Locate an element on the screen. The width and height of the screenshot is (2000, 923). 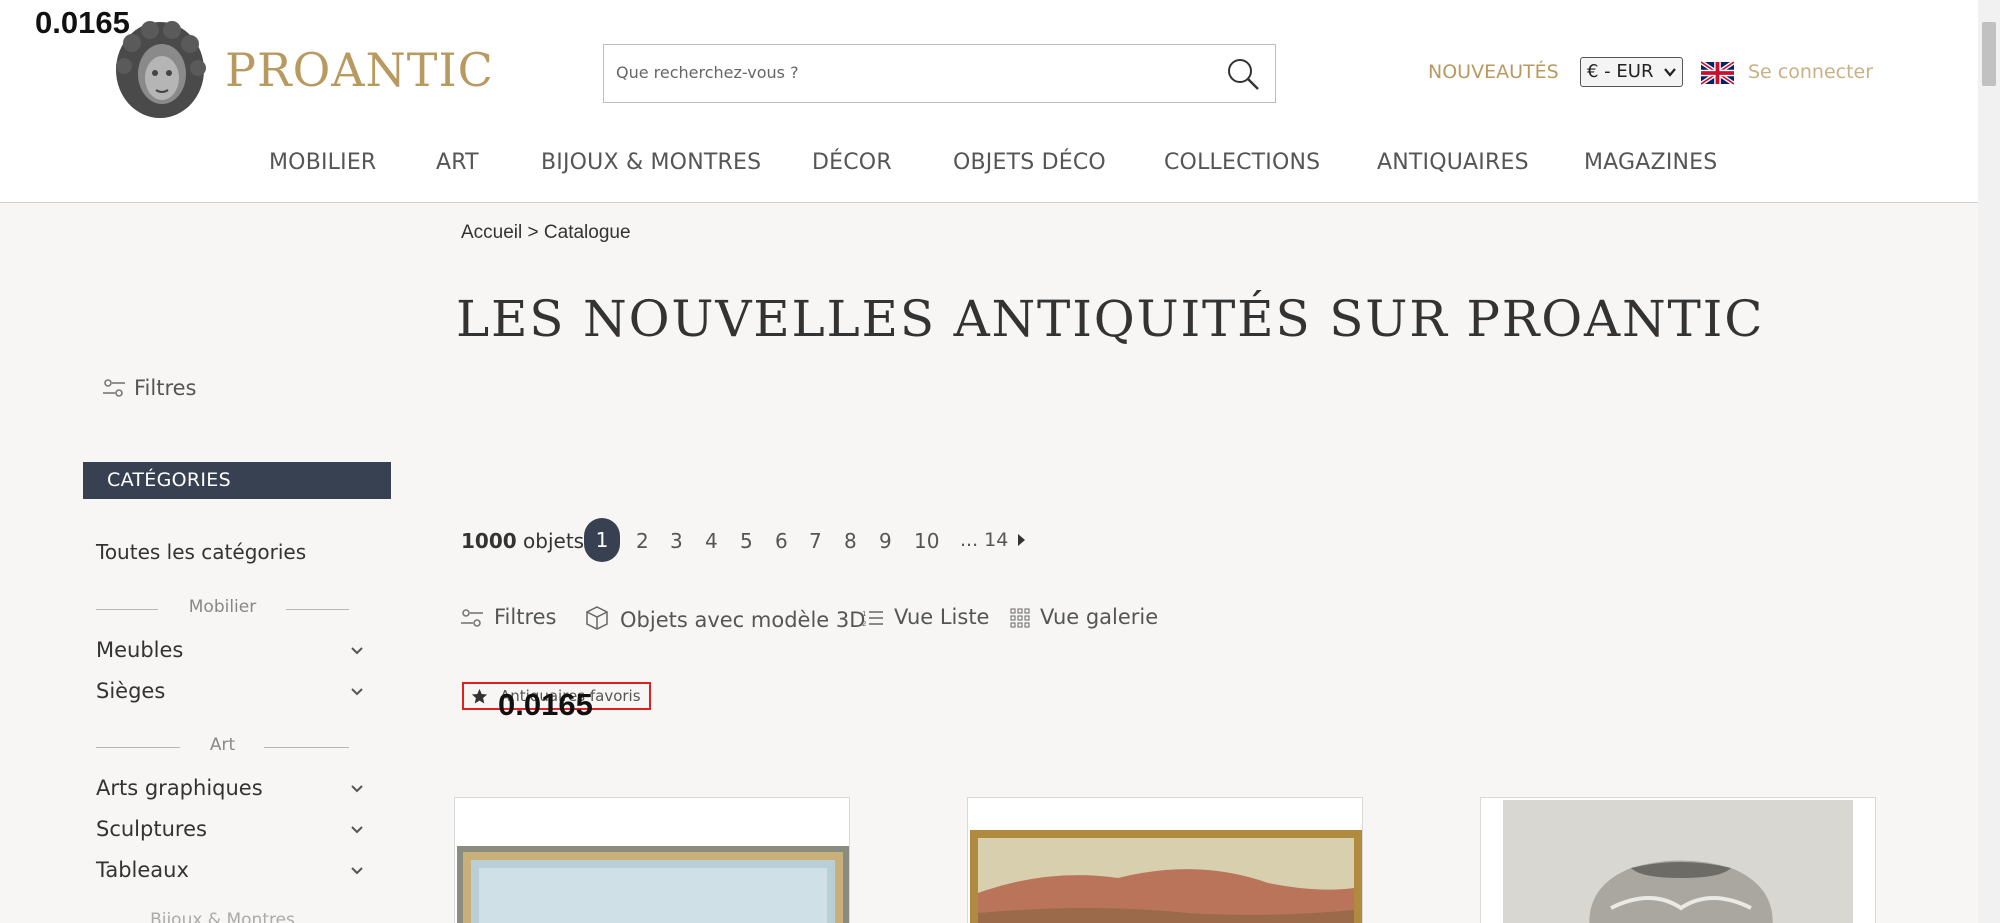
section-divider-art: Art is located at coordinates (222, 747).